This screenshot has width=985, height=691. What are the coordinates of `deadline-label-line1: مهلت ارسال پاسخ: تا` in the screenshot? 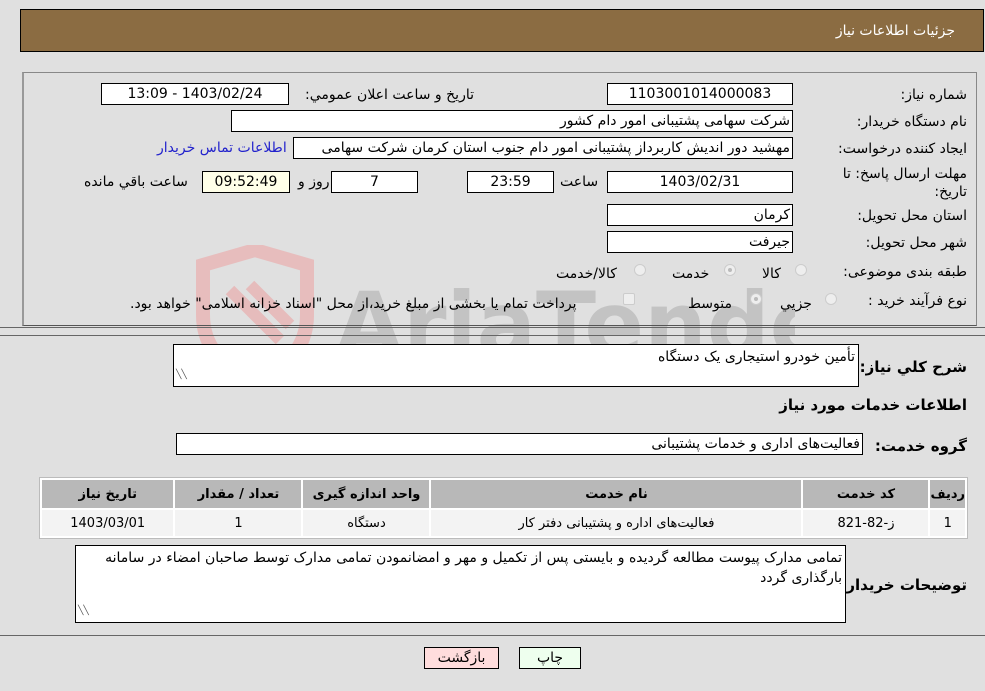 It's located at (904, 174).